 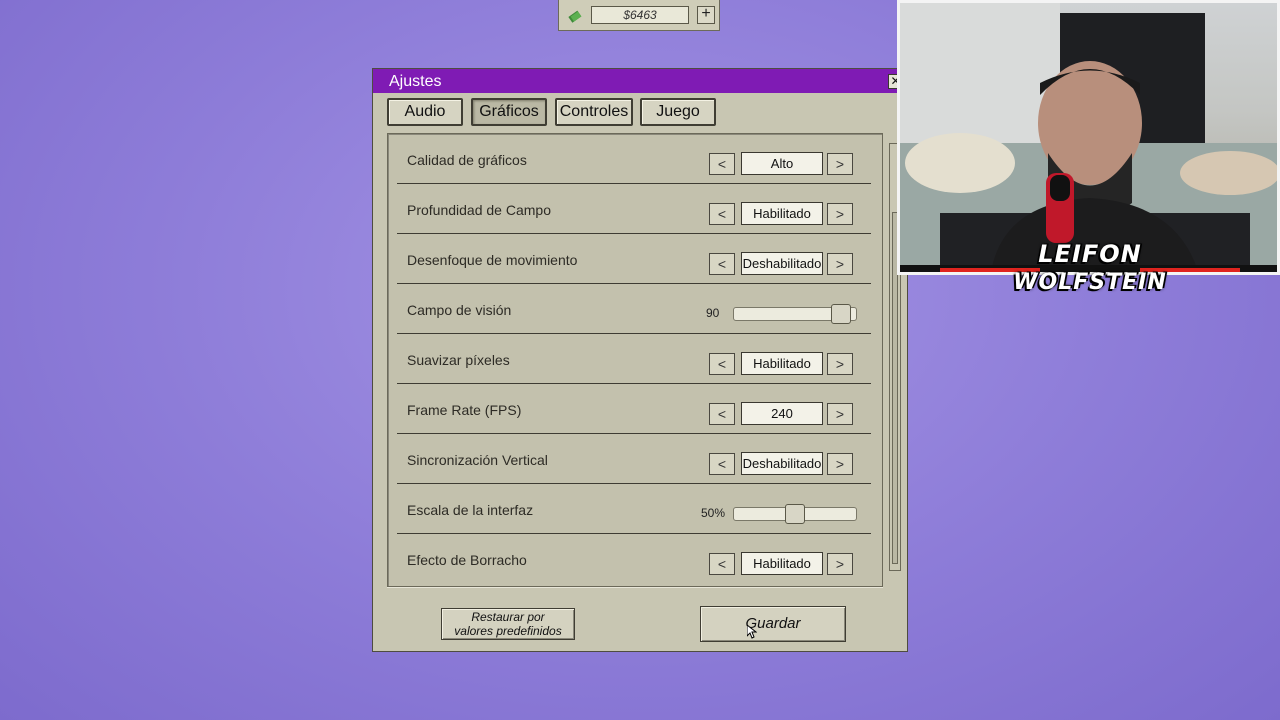 What do you see at coordinates (575, 16) in the screenshot?
I see `cash-icon` at bounding box center [575, 16].